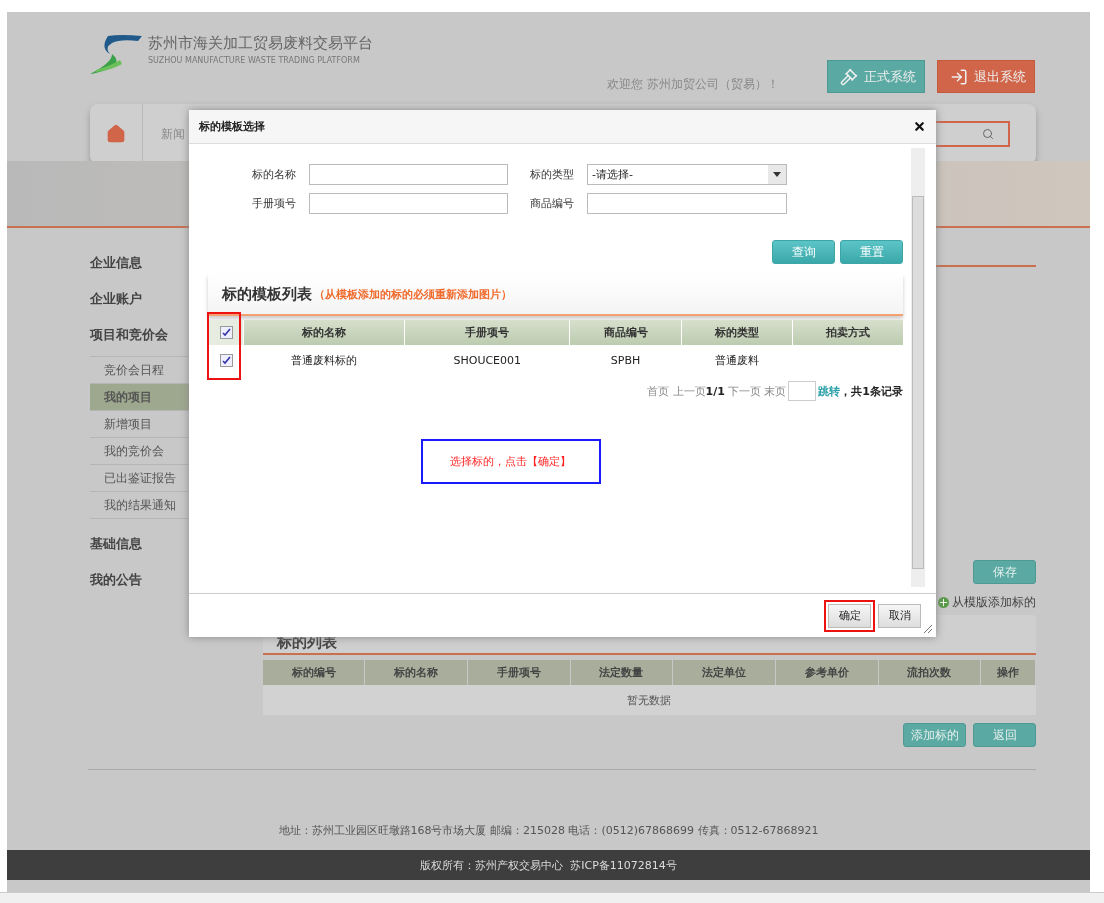 This screenshot has height=903, width=1104. Describe the element at coordinates (986, 76) in the screenshot. I see `logout-button: 退出系统` at that location.